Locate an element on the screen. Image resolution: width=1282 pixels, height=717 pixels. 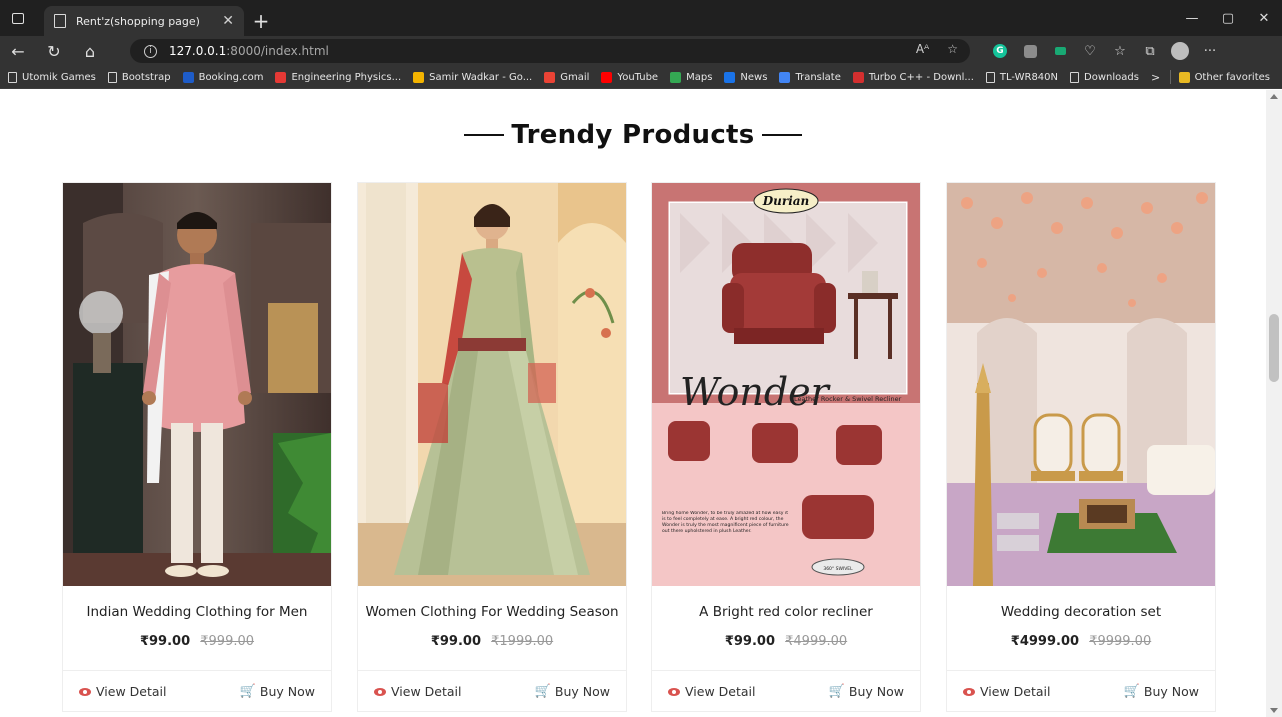
bookmark-item: Gmail is located at coordinates (567, 77).